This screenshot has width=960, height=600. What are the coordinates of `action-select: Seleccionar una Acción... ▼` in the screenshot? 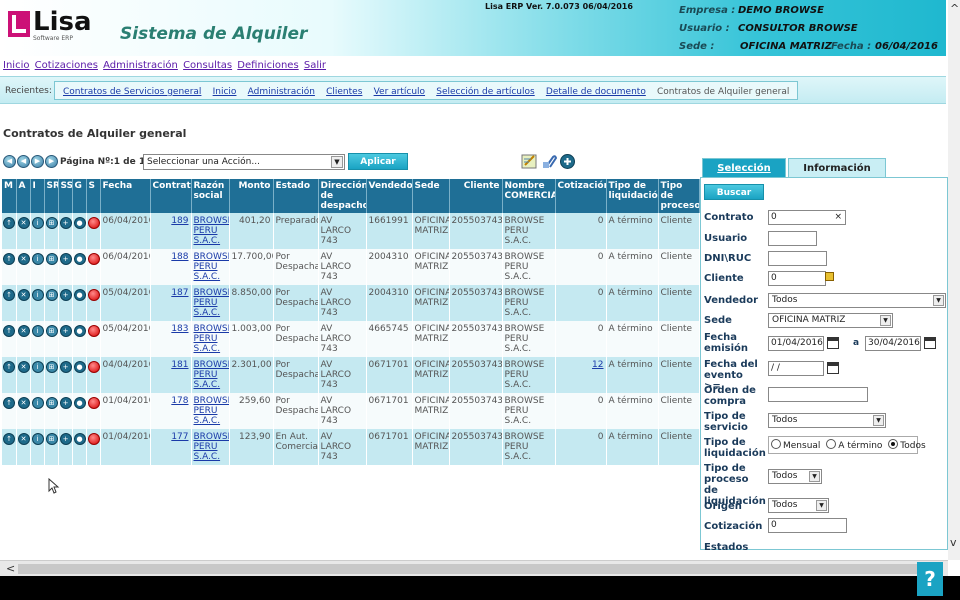 It's located at (244, 162).